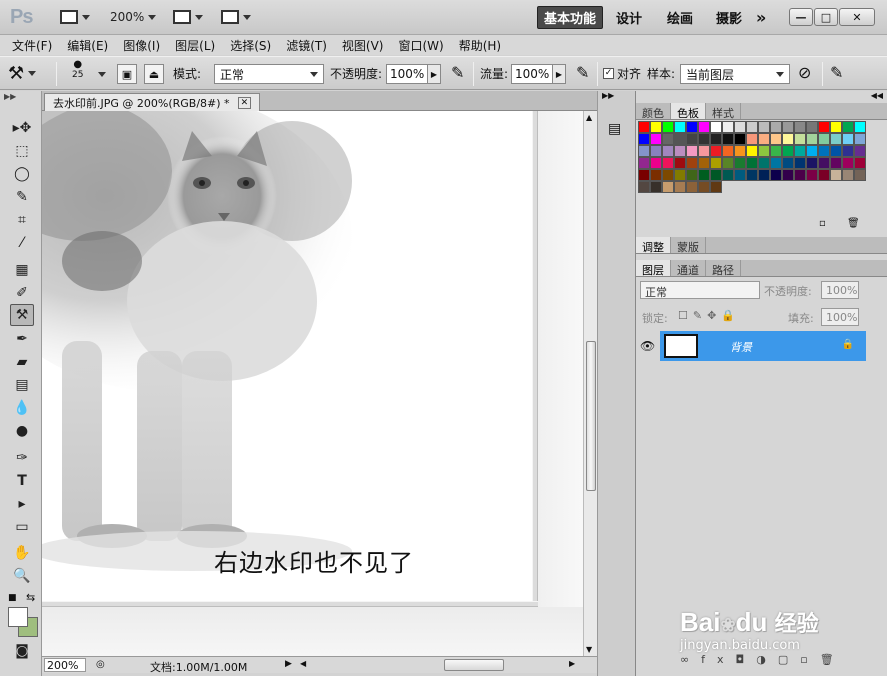 The image size is (887, 676). I want to click on menu-select: 选择(S), so click(250, 45).